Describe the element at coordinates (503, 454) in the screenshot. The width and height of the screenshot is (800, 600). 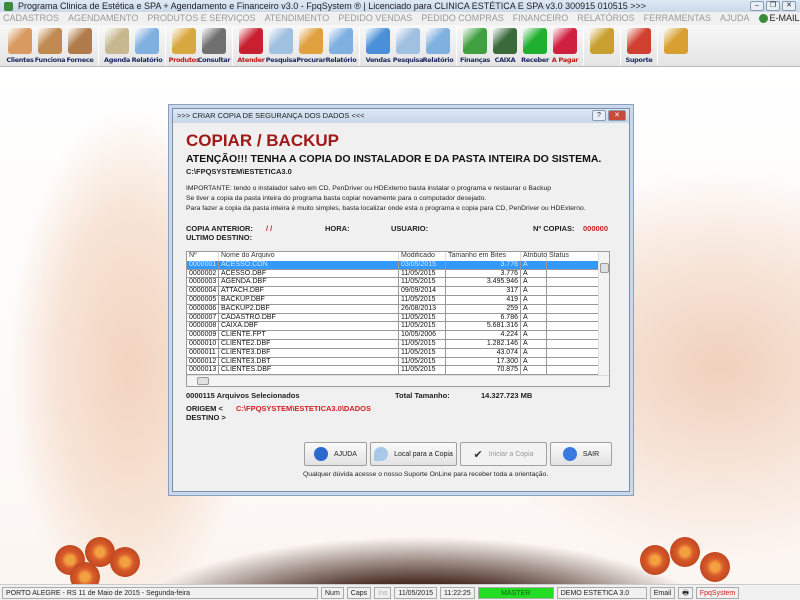
I see `iniciar-copia-button: ✔ Iniciar a Copia` at that location.